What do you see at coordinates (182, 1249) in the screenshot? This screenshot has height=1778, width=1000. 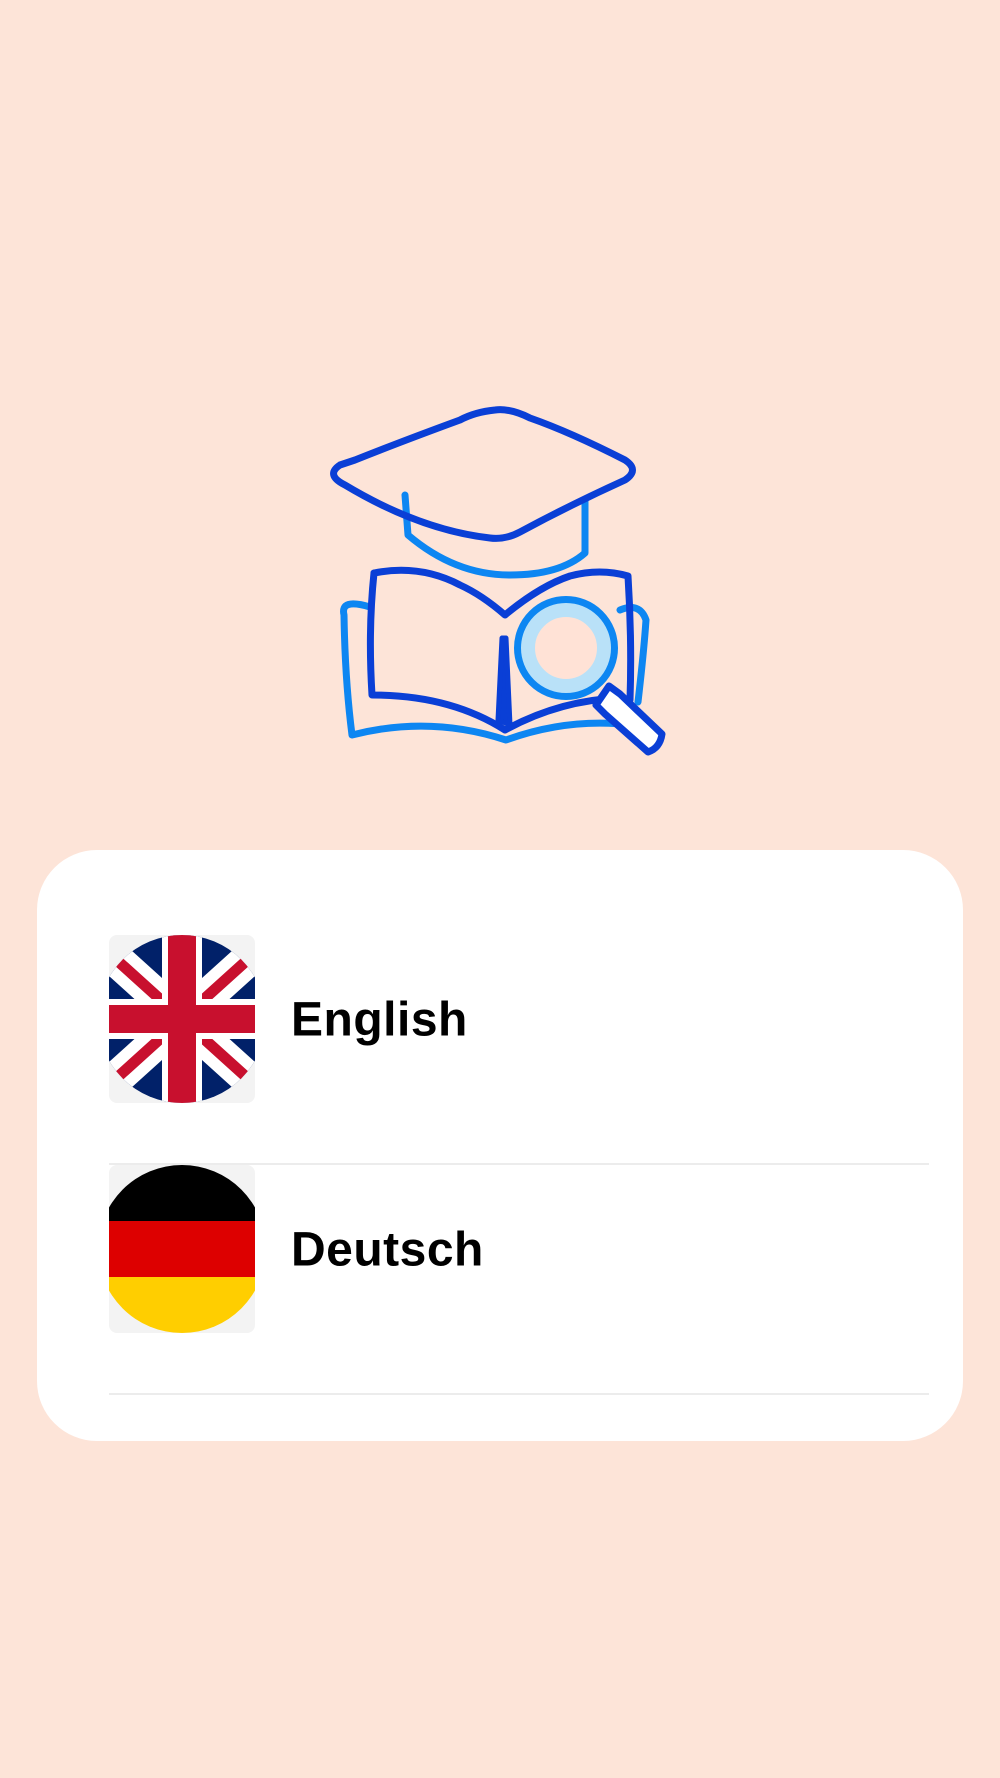 I see `germany-flag-icon` at bounding box center [182, 1249].